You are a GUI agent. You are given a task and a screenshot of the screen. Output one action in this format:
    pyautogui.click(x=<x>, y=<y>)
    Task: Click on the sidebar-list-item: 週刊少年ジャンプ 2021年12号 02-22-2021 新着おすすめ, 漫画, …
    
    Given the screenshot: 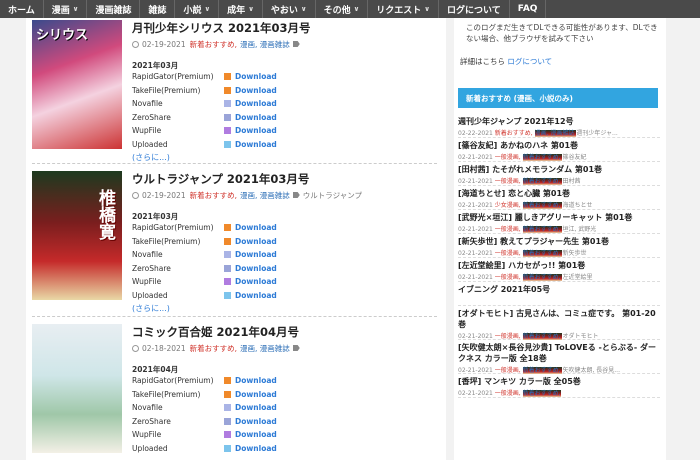 What is the action you would take?
    pyautogui.click(x=559, y=126)
    